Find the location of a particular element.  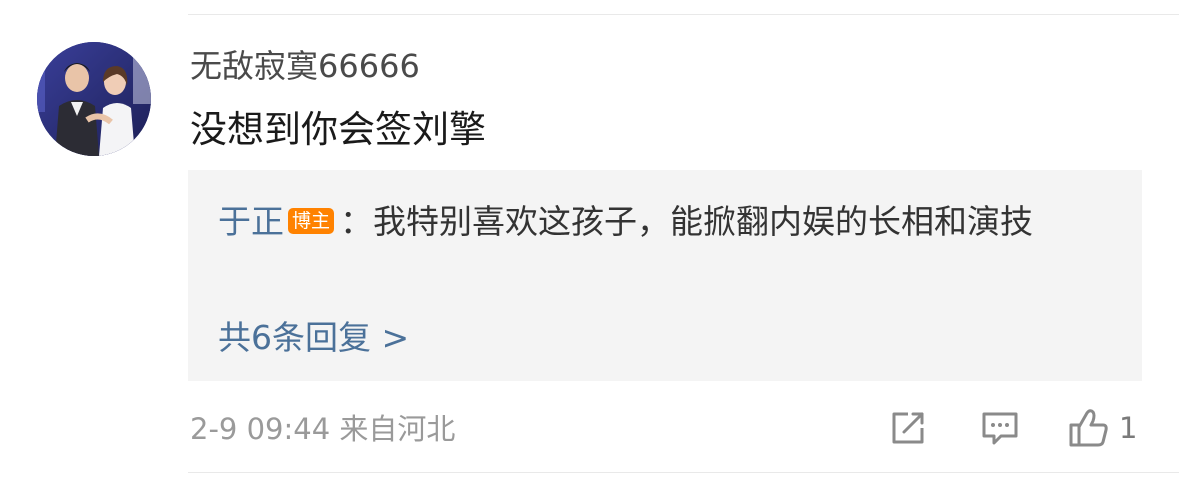

repost-icon is located at coordinates (908, 428).